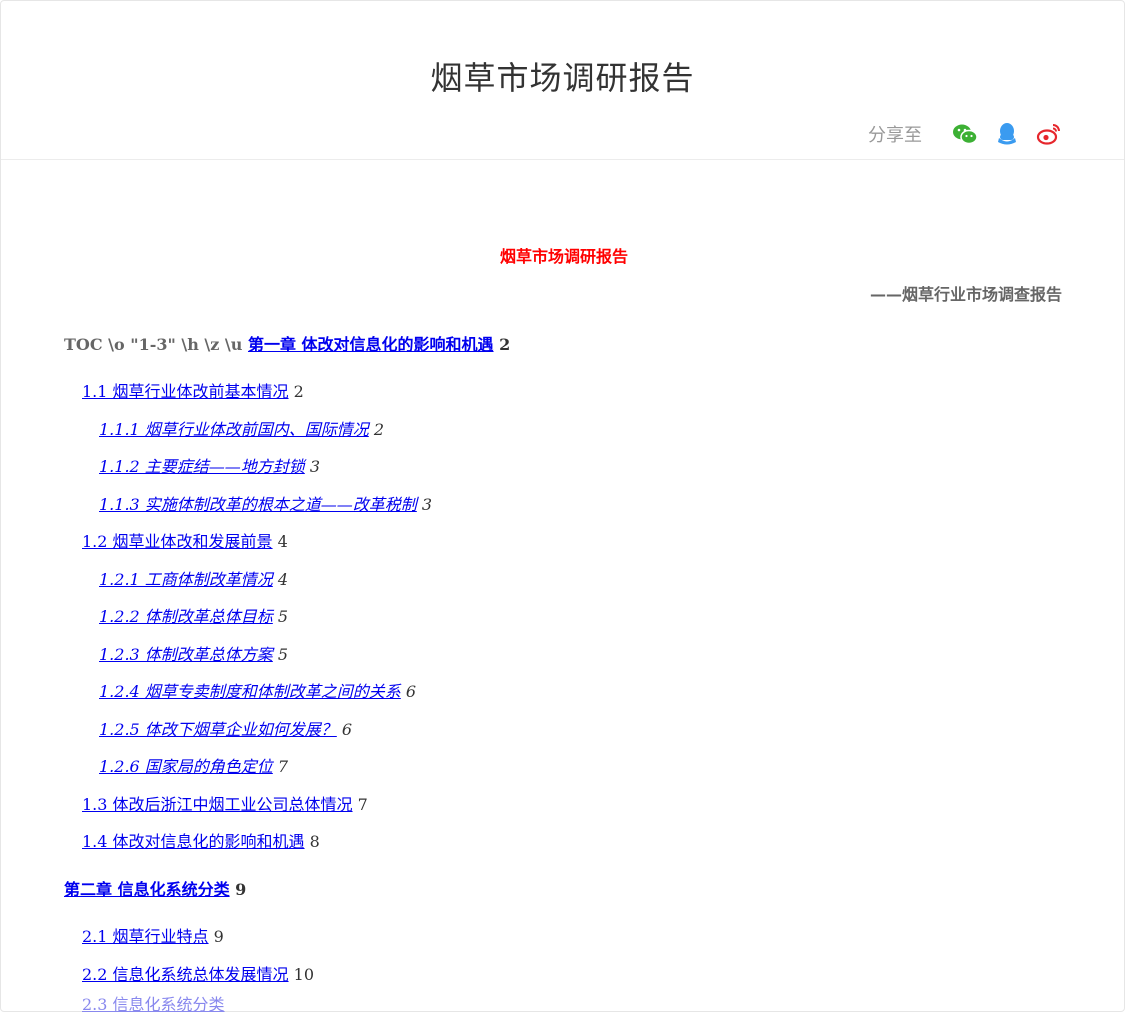 Image resolution: width=1125 pixels, height=1015 pixels. What do you see at coordinates (186, 616) in the screenshot?
I see `toc-link: 1.2.2 体制改革总体目标` at bounding box center [186, 616].